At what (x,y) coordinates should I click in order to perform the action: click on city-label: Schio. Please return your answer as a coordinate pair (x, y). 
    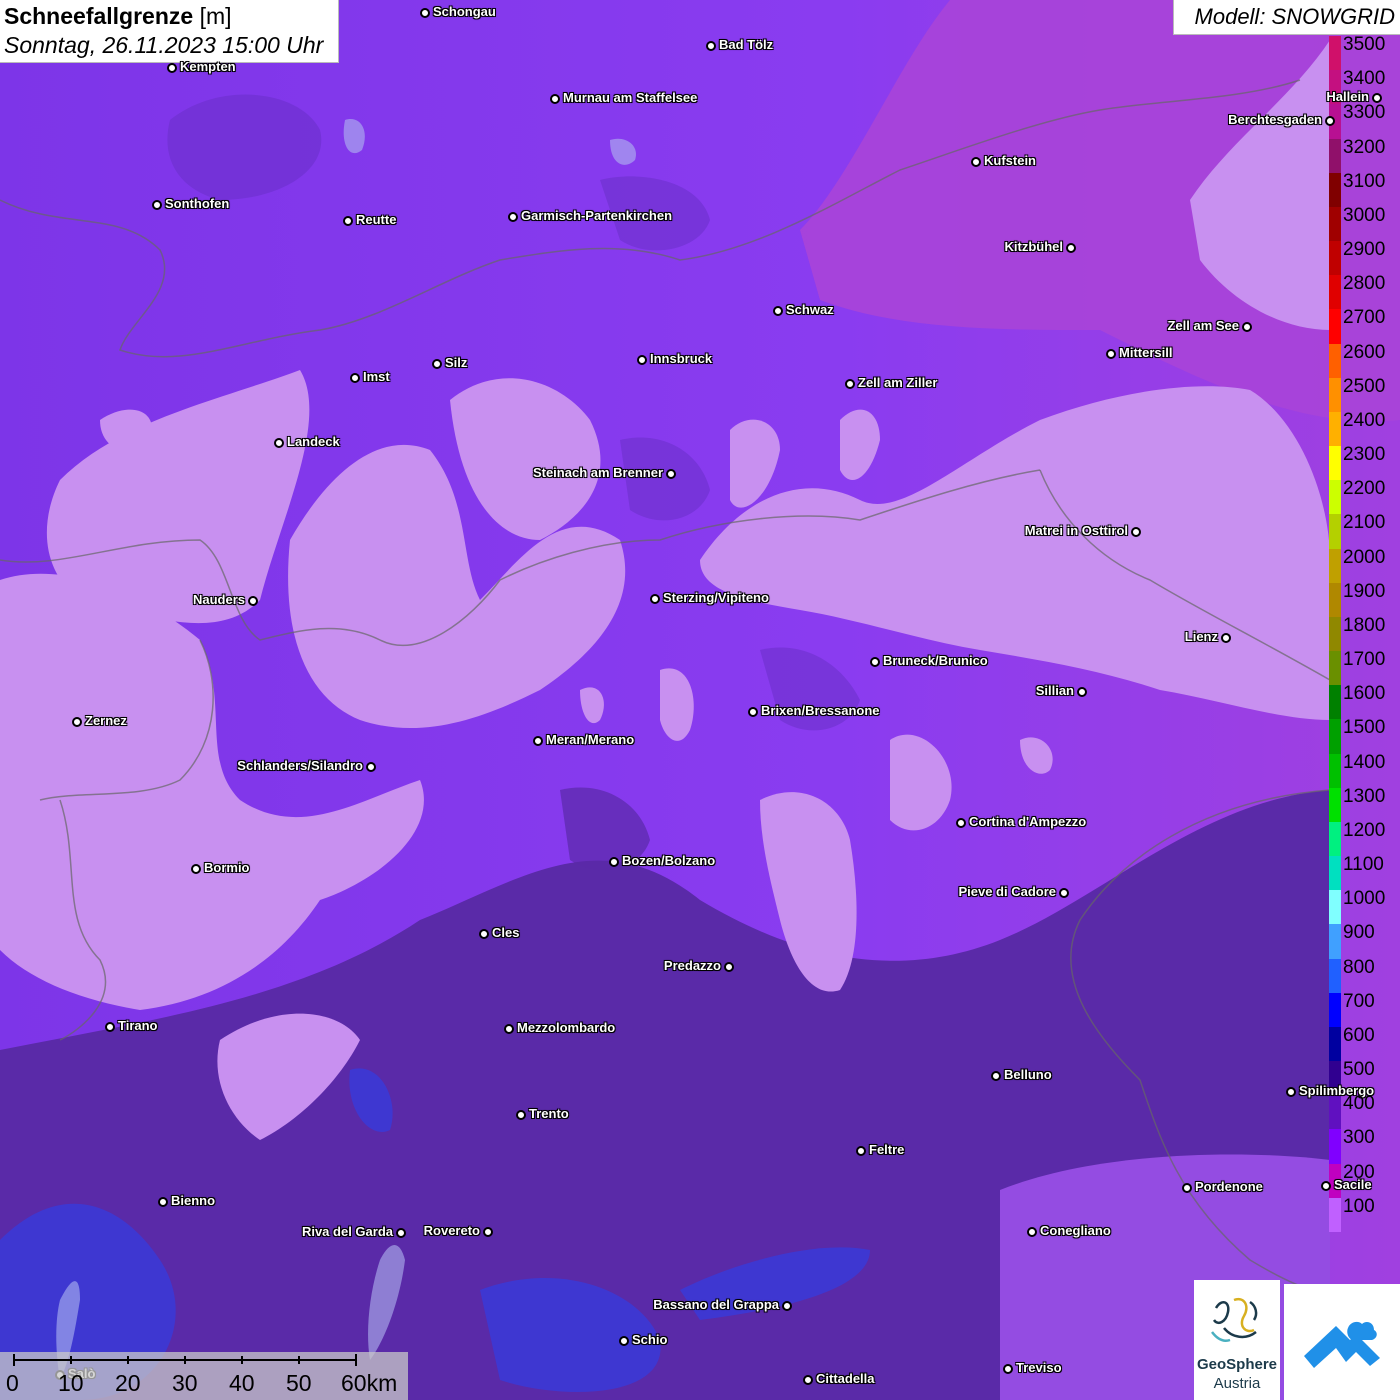
    Looking at the image, I should click on (649, 1340).